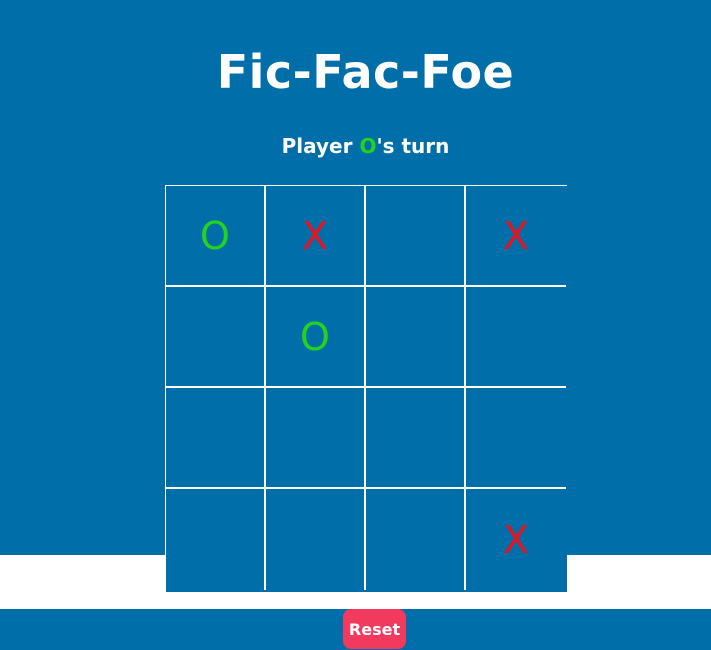  What do you see at coordinates (368, 146) in the screenshot?
I see `current-player: O` at bounding box center [368, 146].